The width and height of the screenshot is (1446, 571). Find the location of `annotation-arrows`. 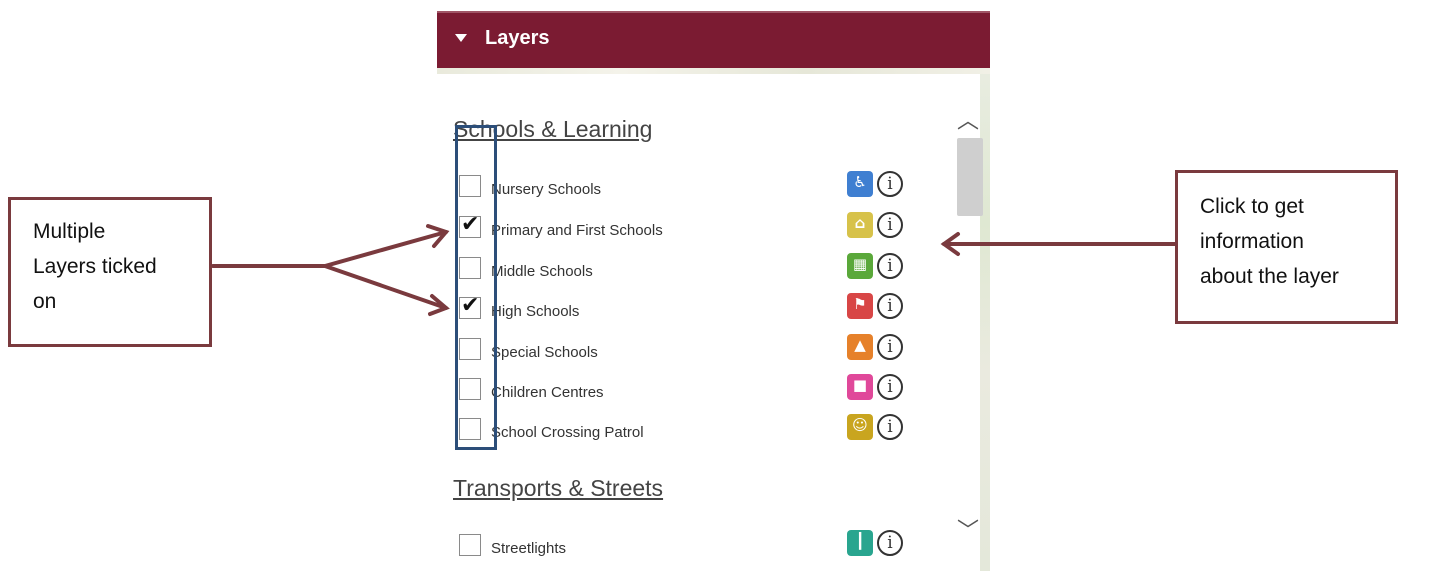

annotation-arrows is located at coordinates (694, 270).